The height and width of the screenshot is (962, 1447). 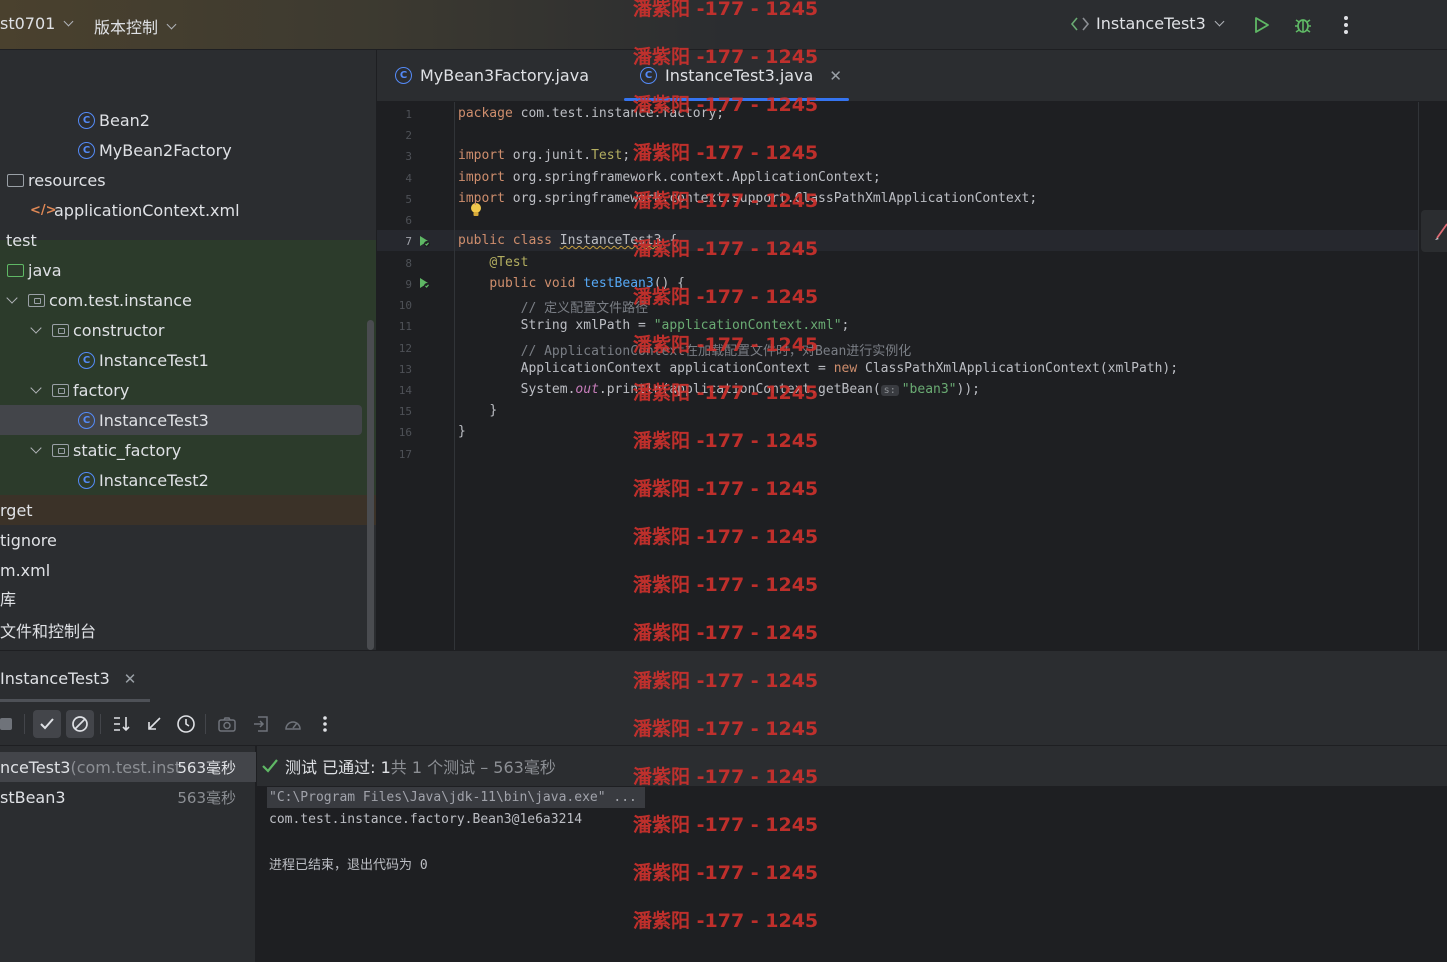 I want to click on show-passed-toggle, so click(x=47, y=724).